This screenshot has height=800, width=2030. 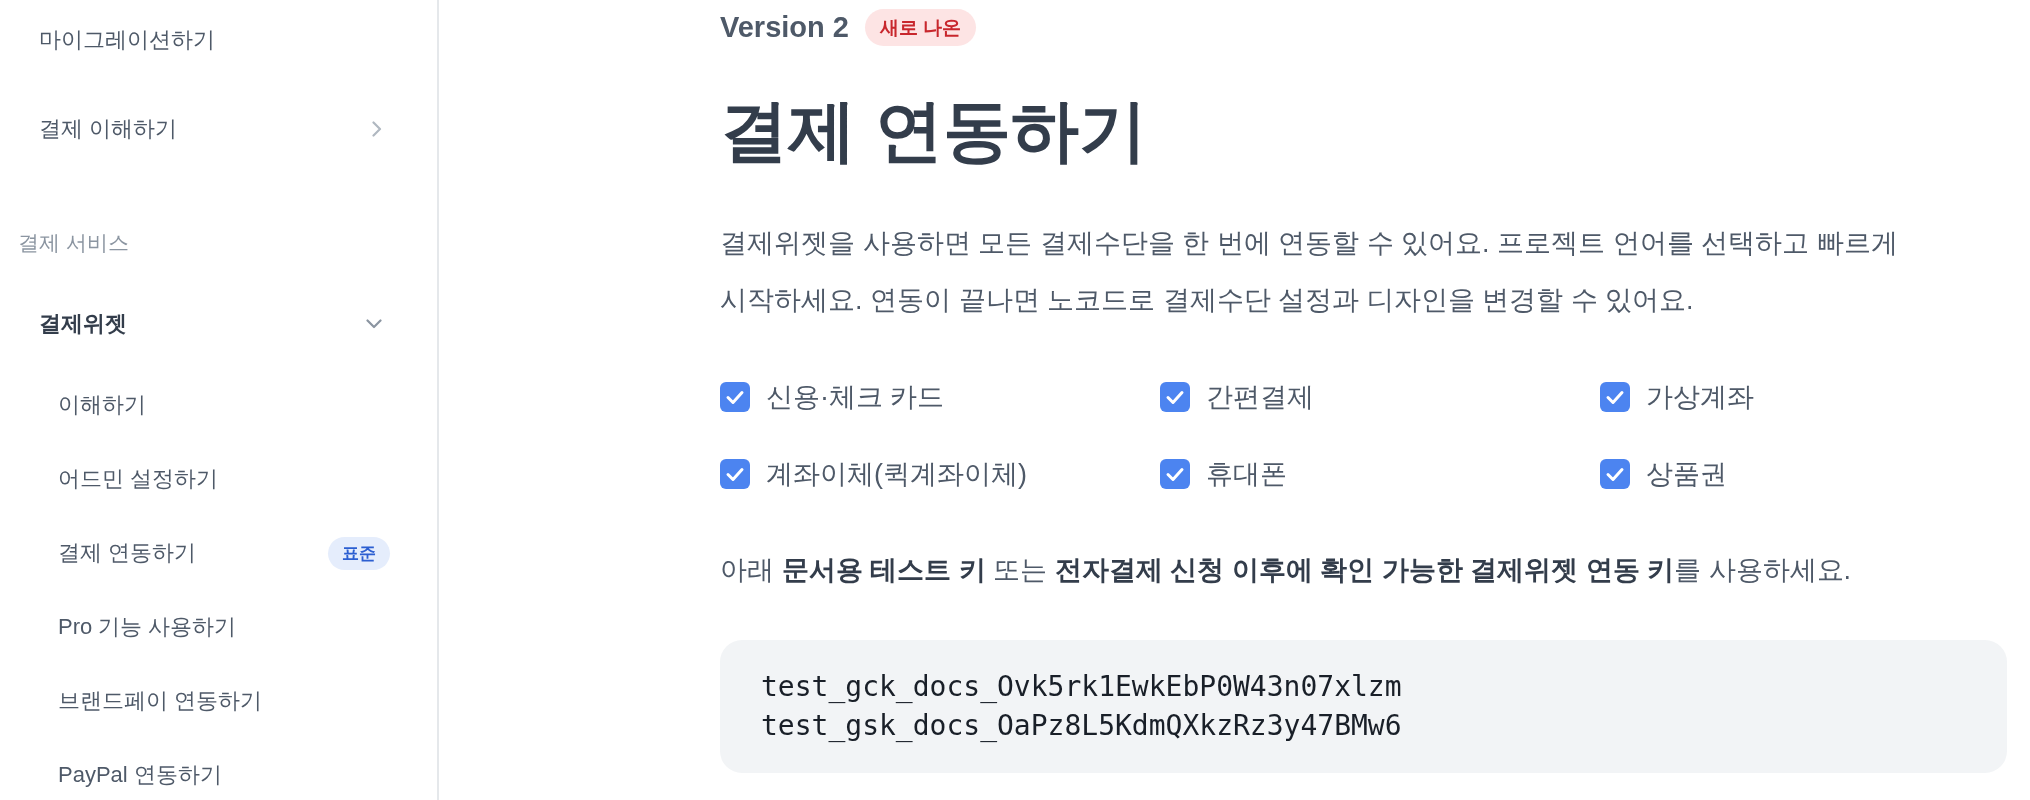 What do you see at coordinates (855, 397) in the screenshot?
I see `option-label: 신용·체크 카드` at bounding box center [855, 397].